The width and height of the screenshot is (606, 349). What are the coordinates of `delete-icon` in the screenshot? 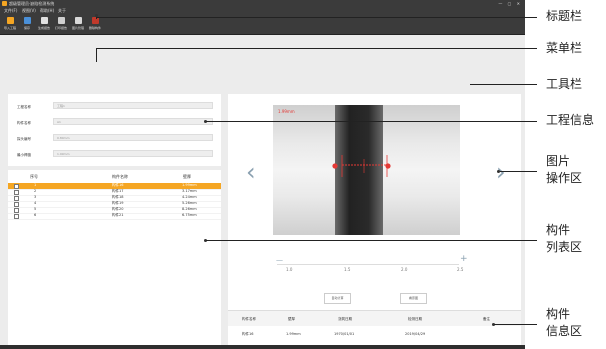 It's located at (95, 20).